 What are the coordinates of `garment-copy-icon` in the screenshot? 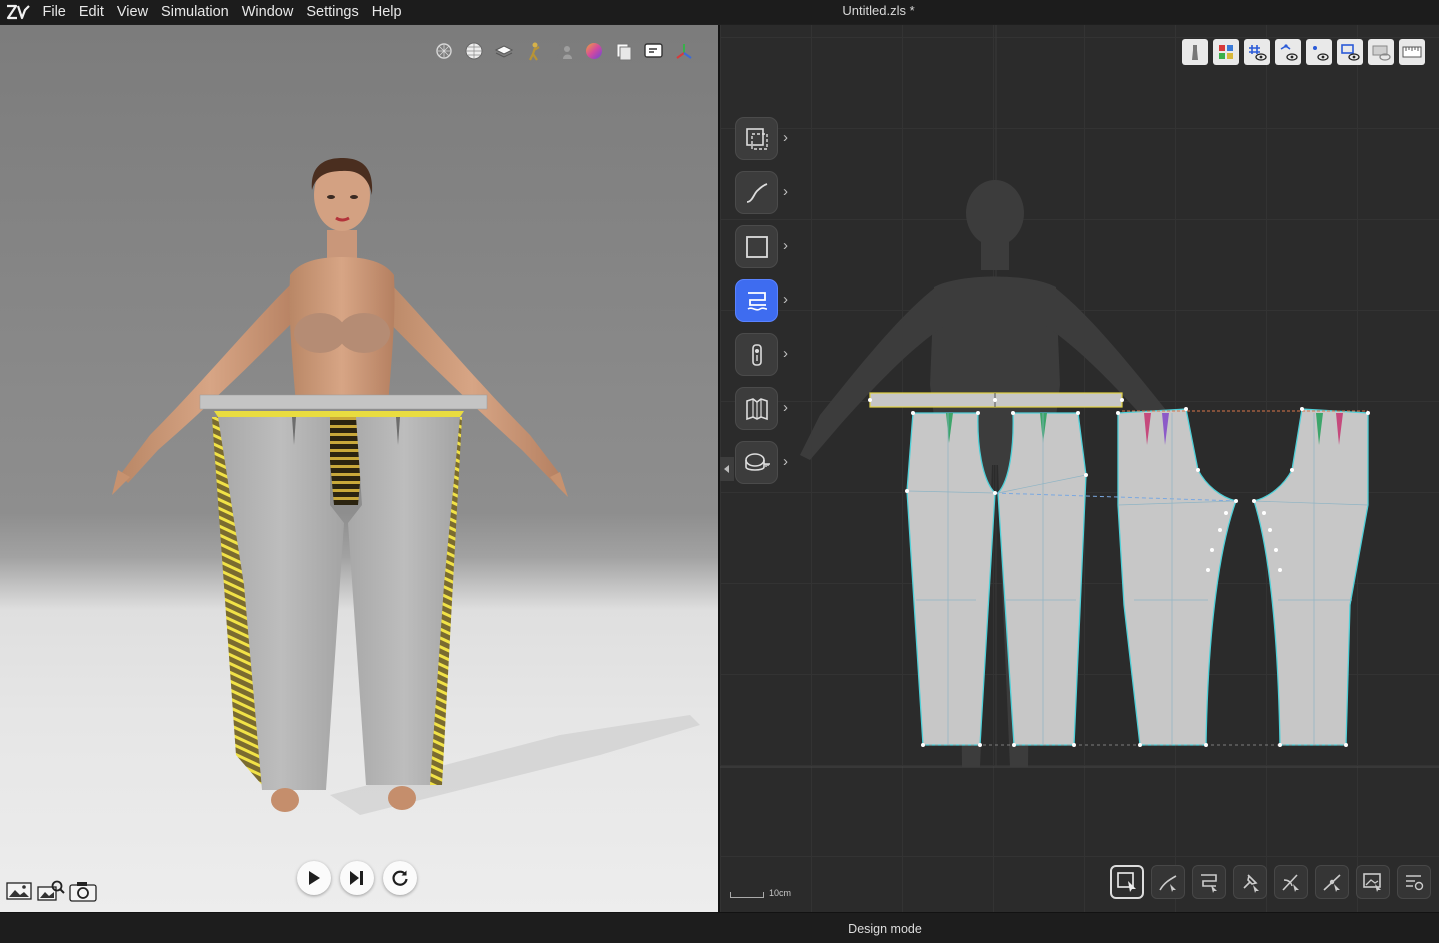 It's located at (623, 50).